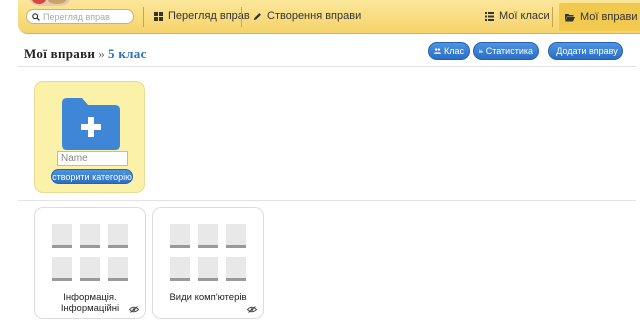 The width and height of the screenshot is (640, 332). What do you see at coordinates (36, 16) in the screenshot?
I see `search-icon` at bounding box center [36, 16].